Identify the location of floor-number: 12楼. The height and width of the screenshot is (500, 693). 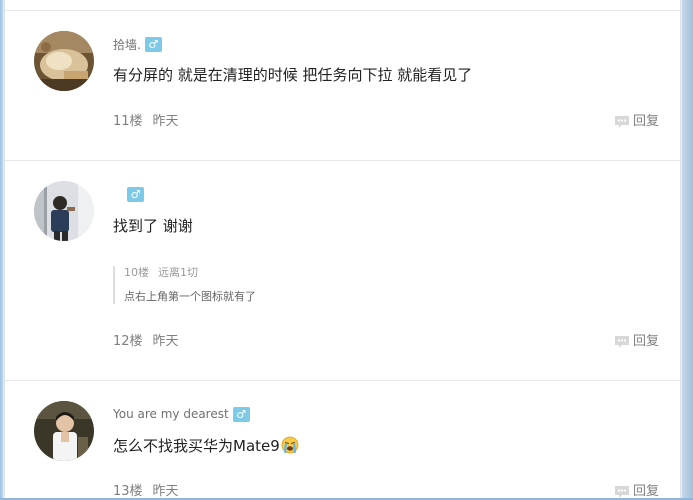
(128, 341).